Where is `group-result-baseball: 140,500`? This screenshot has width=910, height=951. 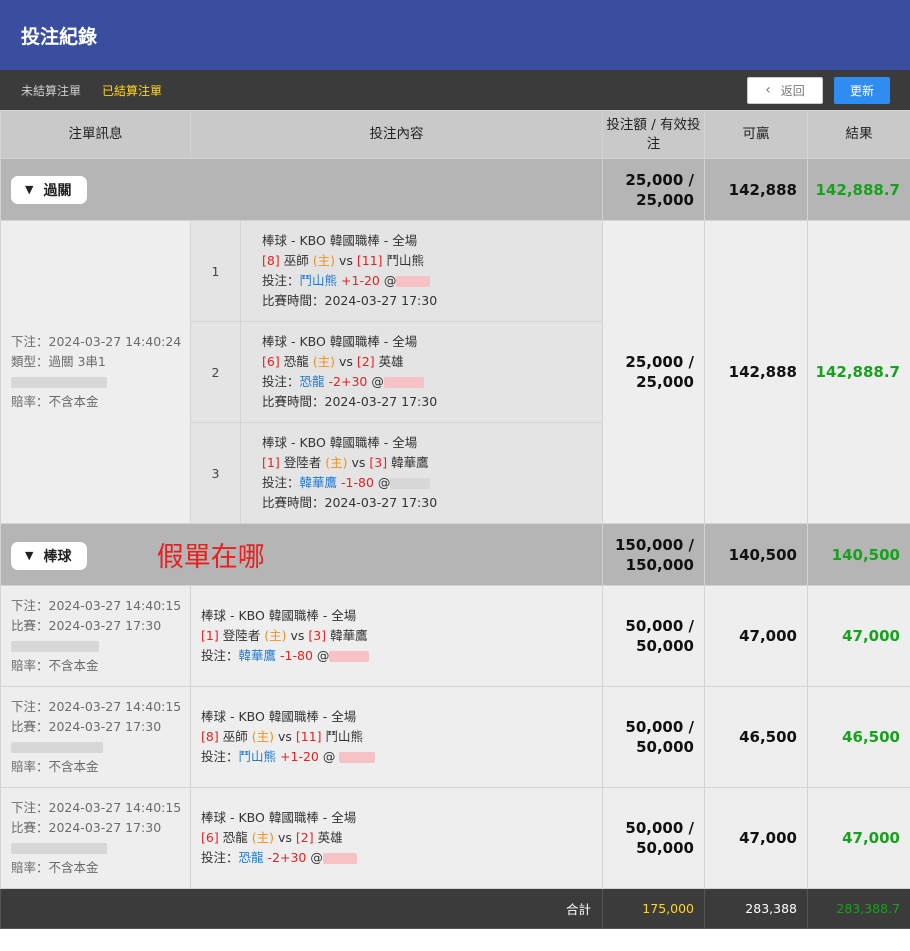 group-result-baseball: 140,500 is located at coordinates (858, 554).